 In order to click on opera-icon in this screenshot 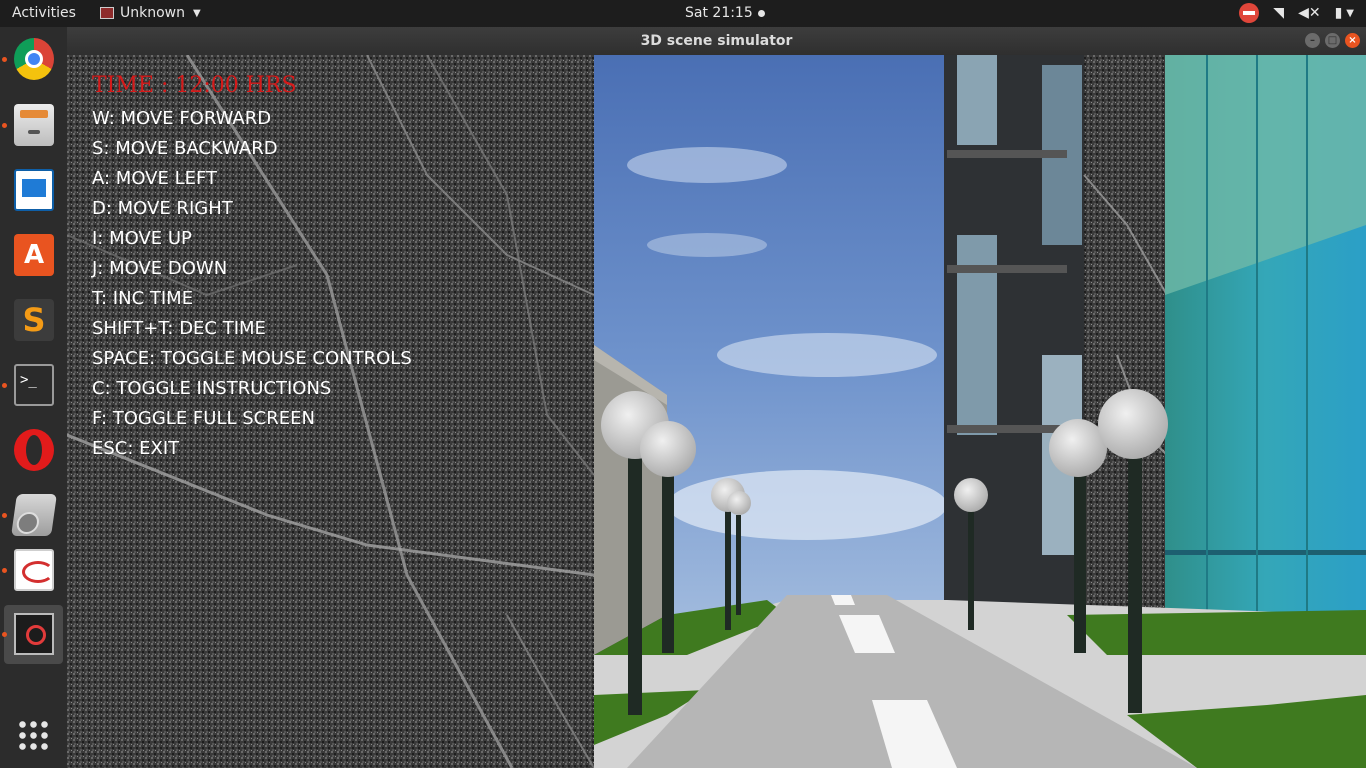, I will do `click(34, 450)`.